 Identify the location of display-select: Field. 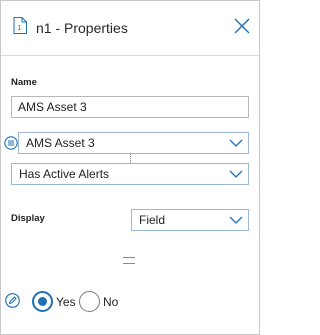
(190, 220).